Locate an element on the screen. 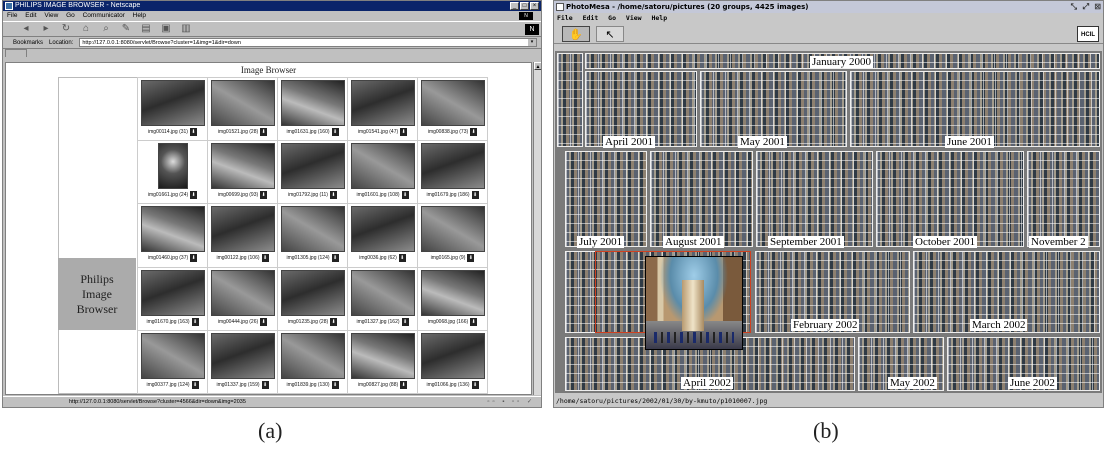  thumbnail-cell: img0068.jpg (166) ⬇ is located at coordinates (452, 298).